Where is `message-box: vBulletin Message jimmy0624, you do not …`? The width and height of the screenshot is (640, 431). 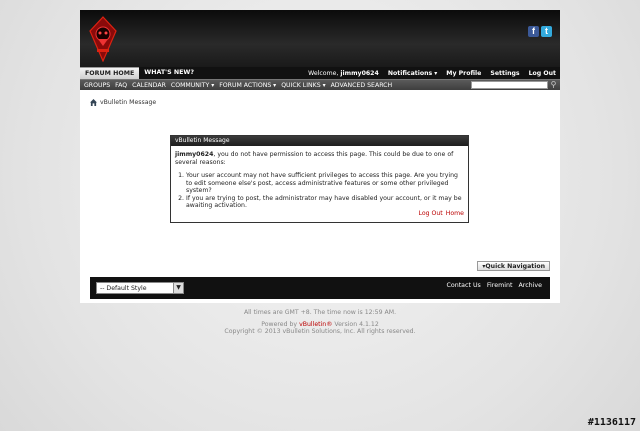
message-box: vBulletin Message jimmy0624, you do not … is located at coordinates (319, 179).